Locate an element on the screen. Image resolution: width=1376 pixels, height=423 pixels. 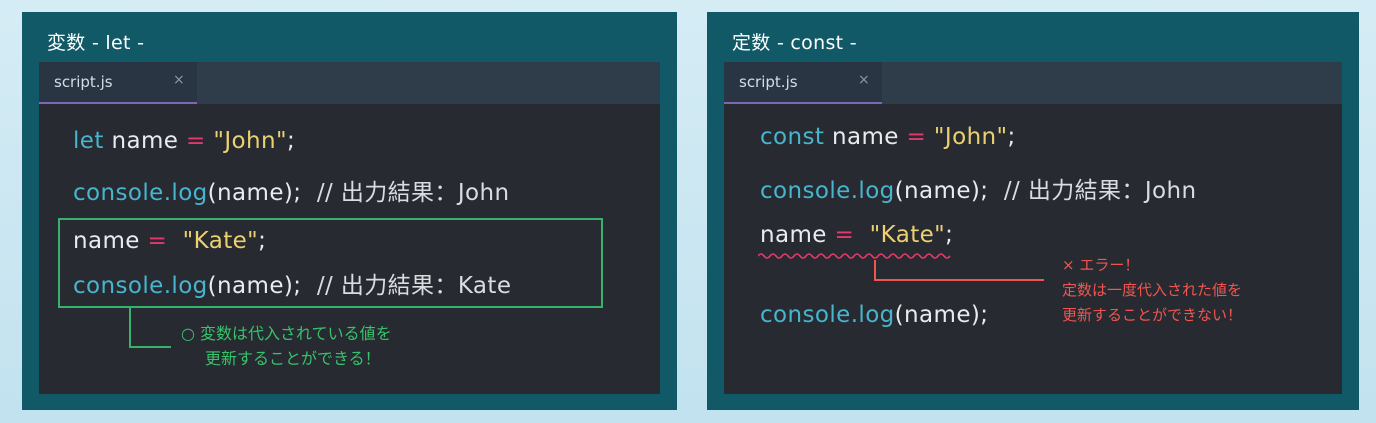
code-line-4: console.log(name); is located at coordinates (874, 315).